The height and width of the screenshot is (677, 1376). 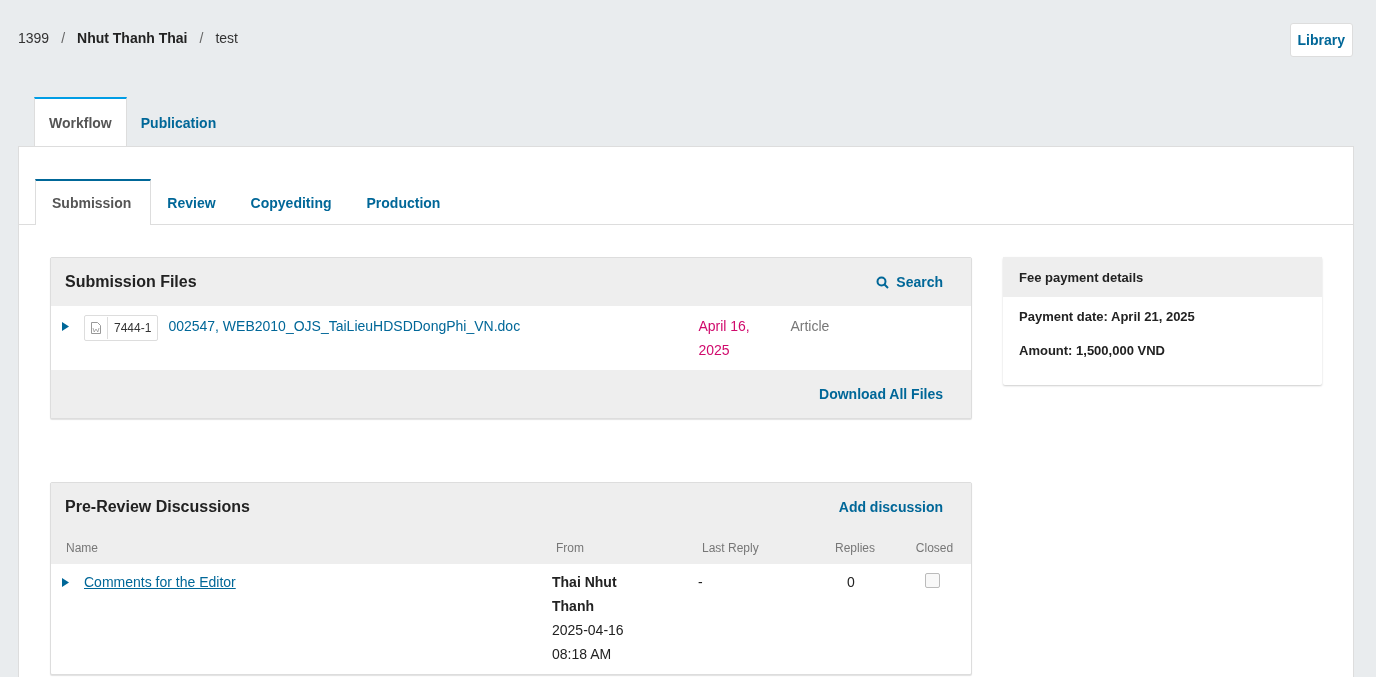 I want to click on last-reply: -, so click(x=701, y=583).